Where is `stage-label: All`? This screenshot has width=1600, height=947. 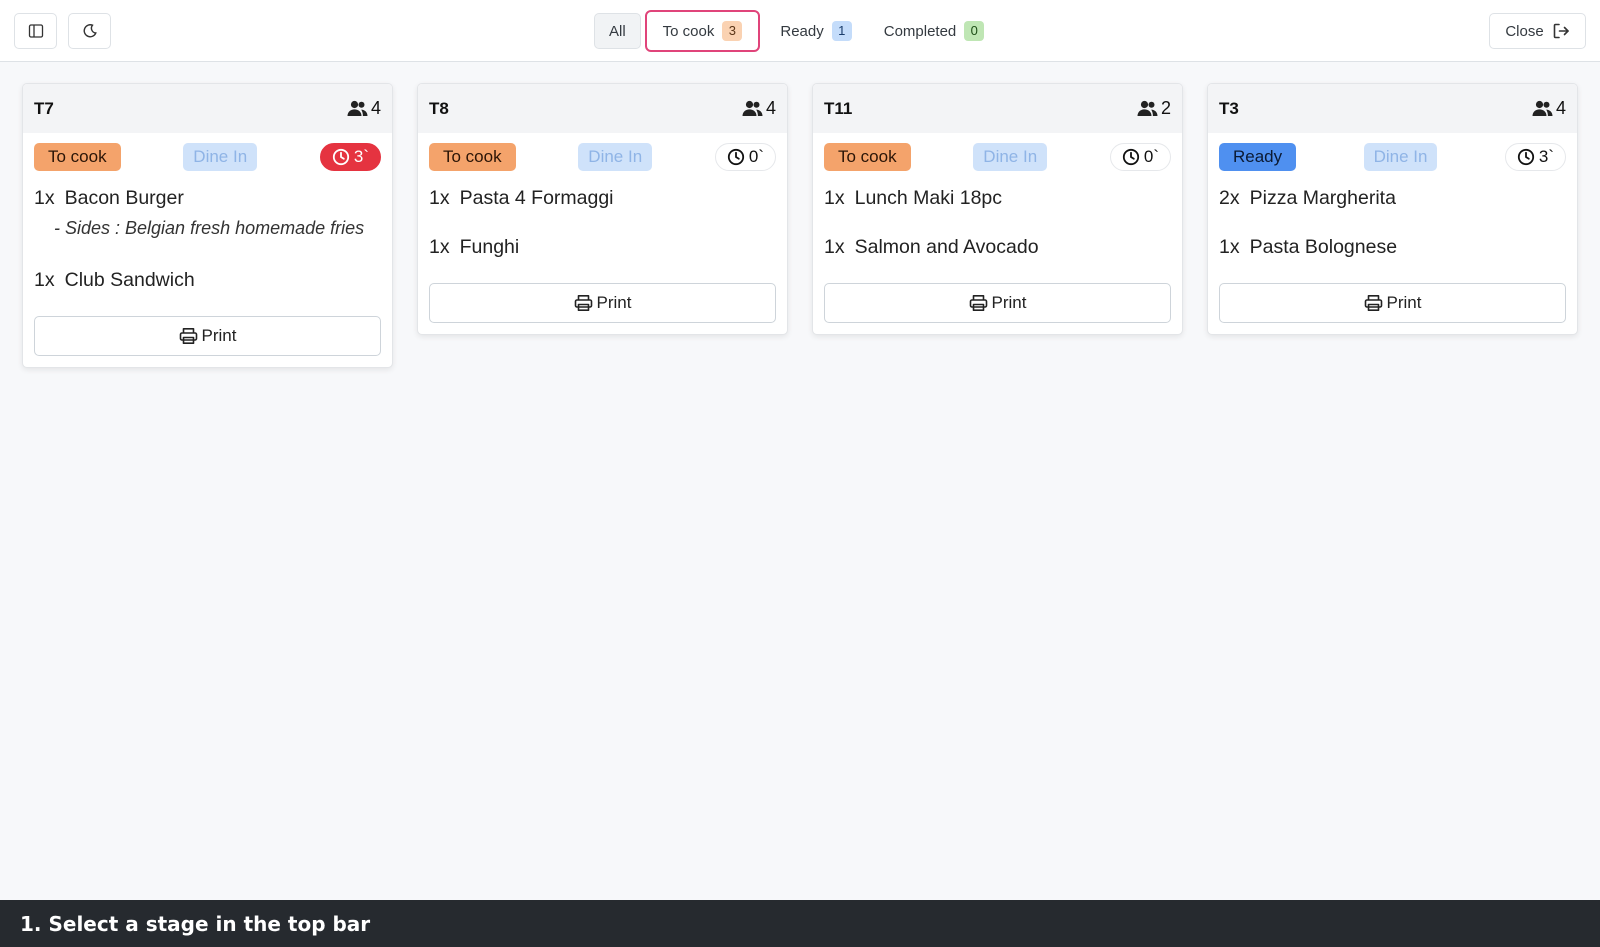 stage-label: All is located at coordinates (617, 31).